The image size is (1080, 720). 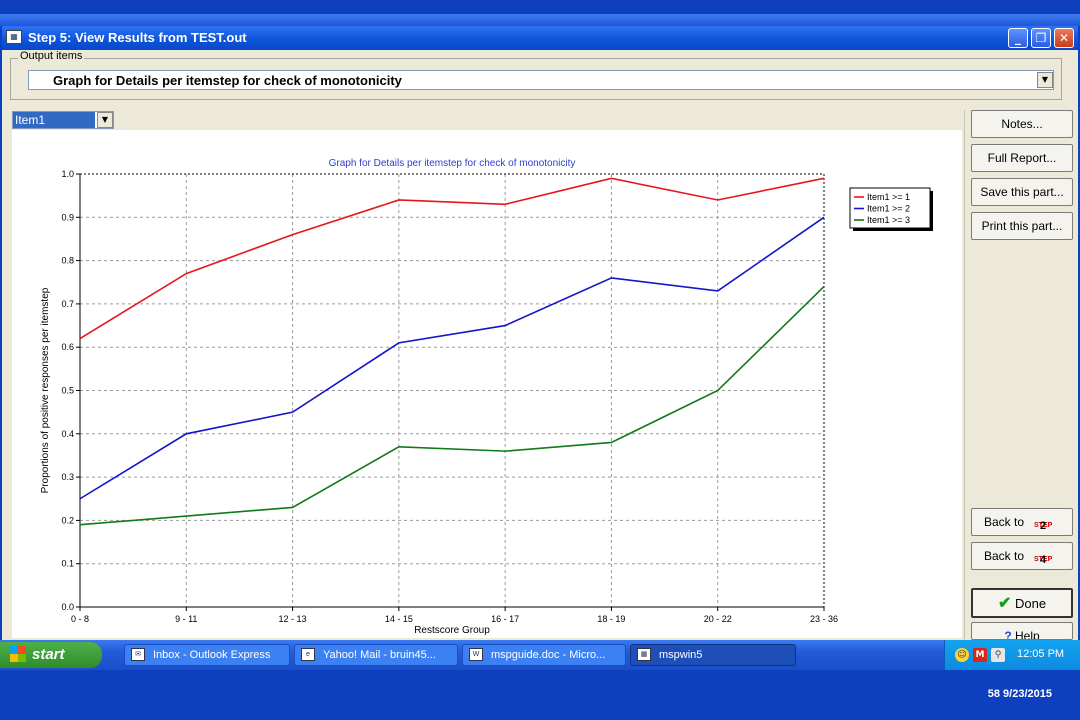 I want to click on back-to-step2-button: Back to STEP 2, so click(x=1022, y=522).